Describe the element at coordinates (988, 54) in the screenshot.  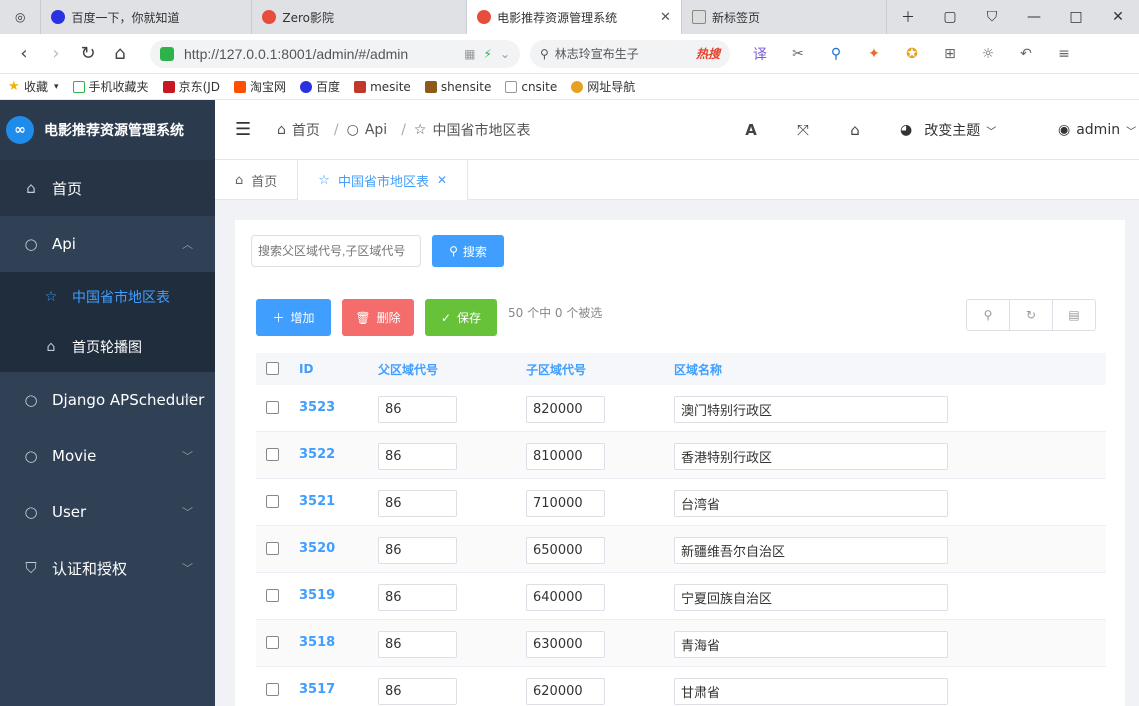
I see `brightness-icon: ☼` at that location.